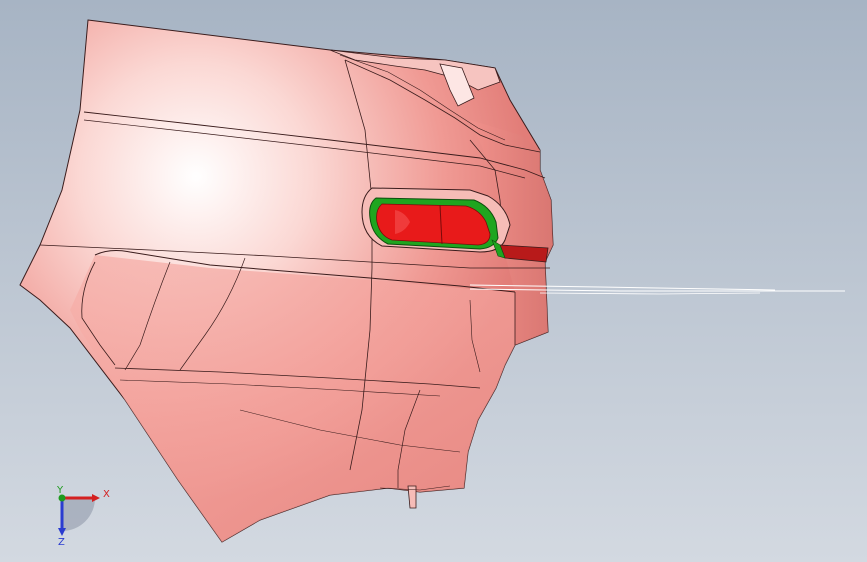  What do you see at coordinates (61, 542) in the screenshot?
I see `z-axis-label: Z` at bounding box center [61, 542].